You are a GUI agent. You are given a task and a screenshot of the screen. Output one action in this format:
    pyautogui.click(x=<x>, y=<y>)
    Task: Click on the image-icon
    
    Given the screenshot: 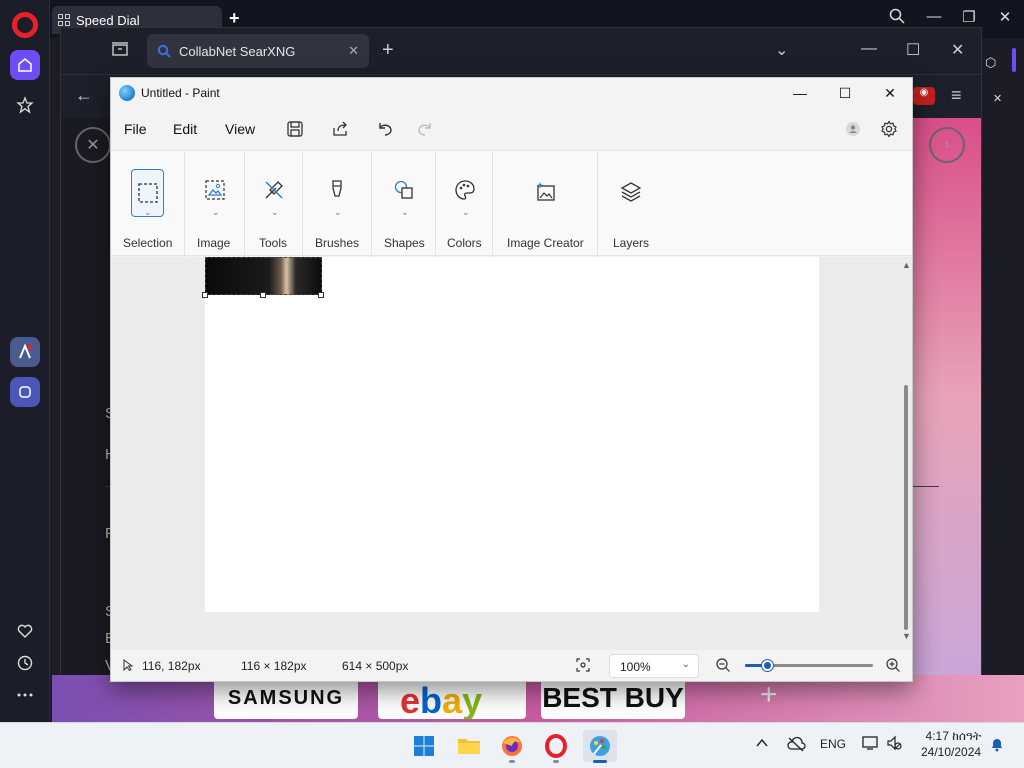 What is the action you would take?
    pyautogui.click(x=215, y=190)
    